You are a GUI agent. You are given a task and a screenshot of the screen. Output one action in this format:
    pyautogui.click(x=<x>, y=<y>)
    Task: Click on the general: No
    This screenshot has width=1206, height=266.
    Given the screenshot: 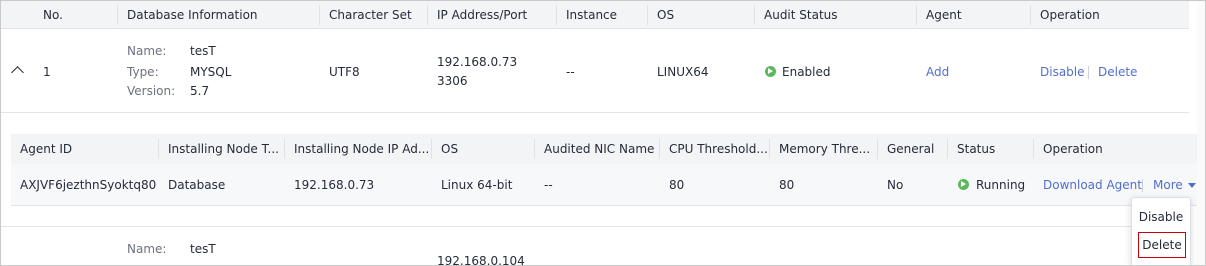 What is the action you would take?
    pyautogui.click(x=895, y=185)
    